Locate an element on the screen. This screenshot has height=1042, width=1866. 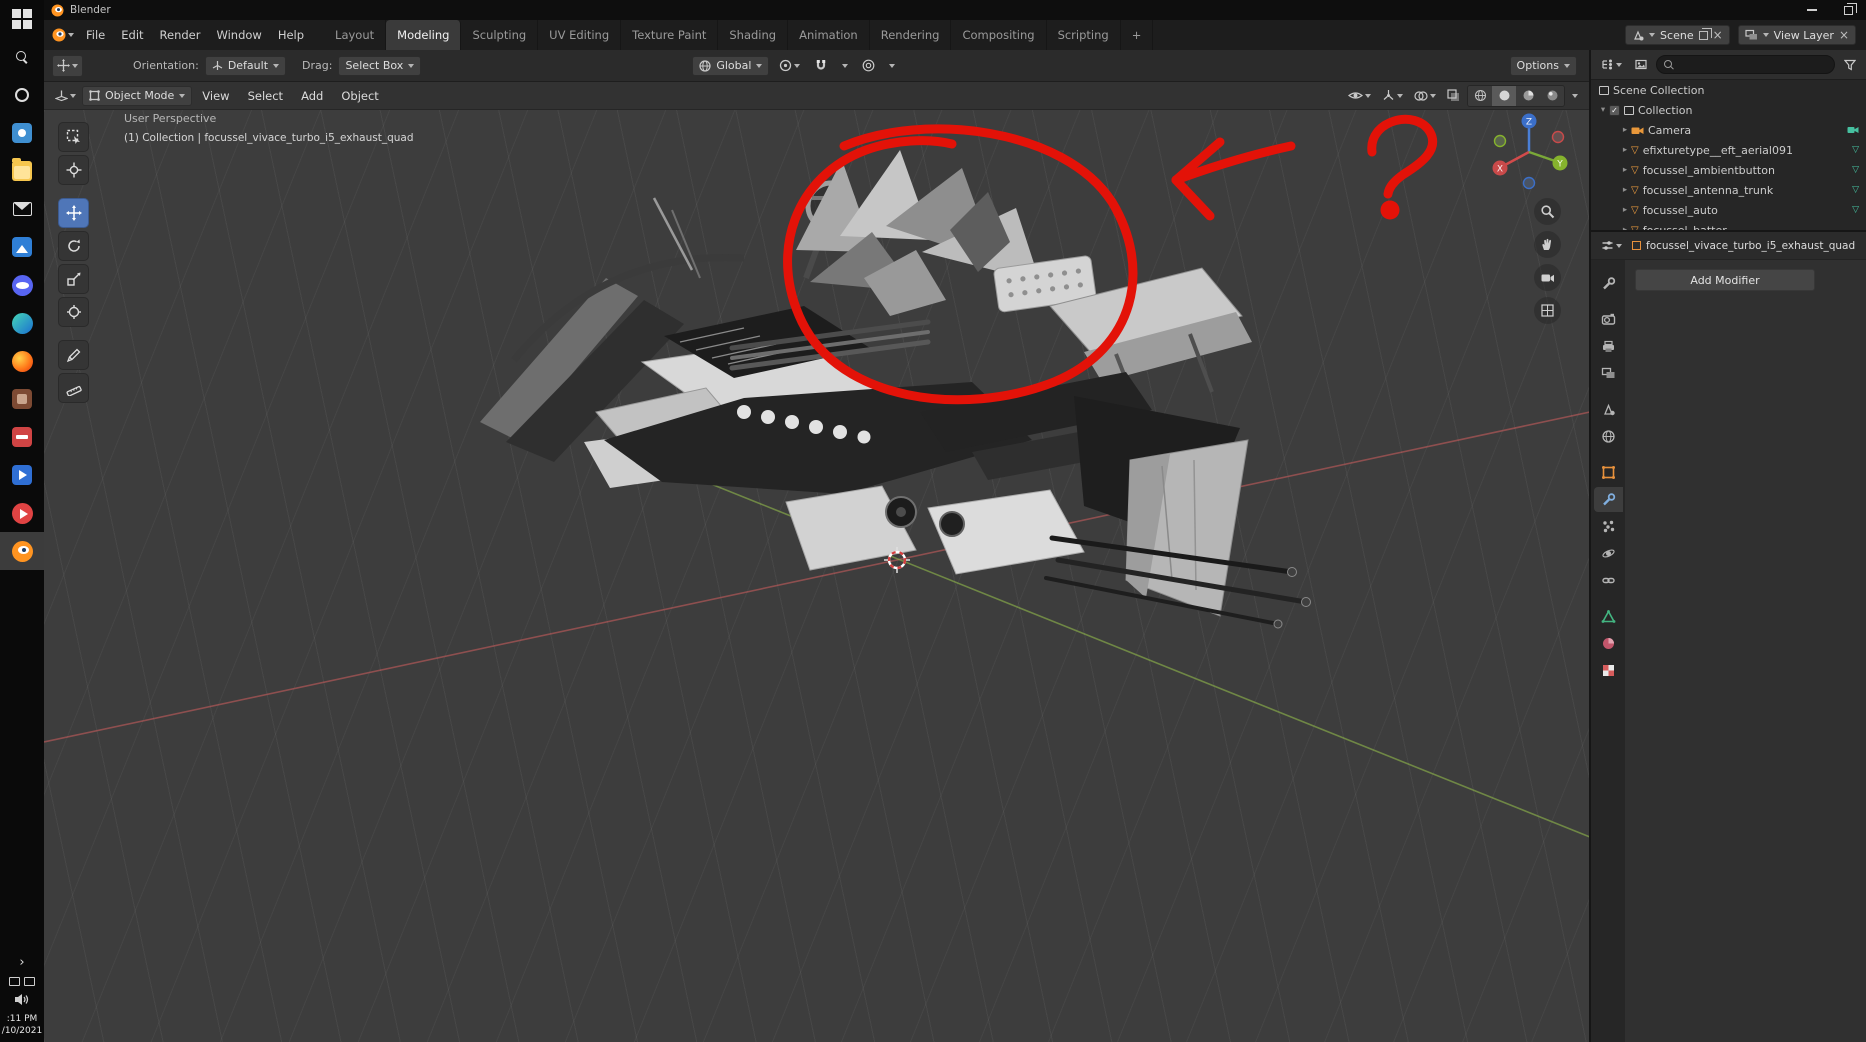
tool-rotate is located at coordinates (73, 246).